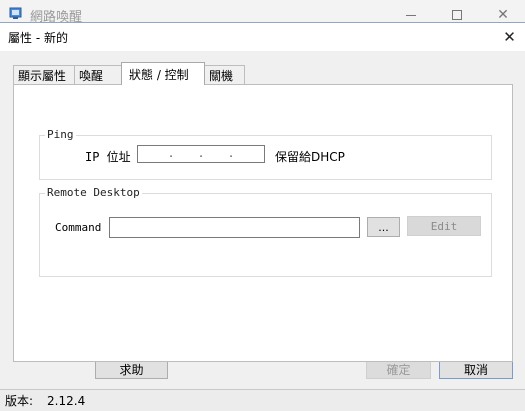  Describe the element at coordinates (15, 13) in the screenshot. I see `app-icon` at that location.